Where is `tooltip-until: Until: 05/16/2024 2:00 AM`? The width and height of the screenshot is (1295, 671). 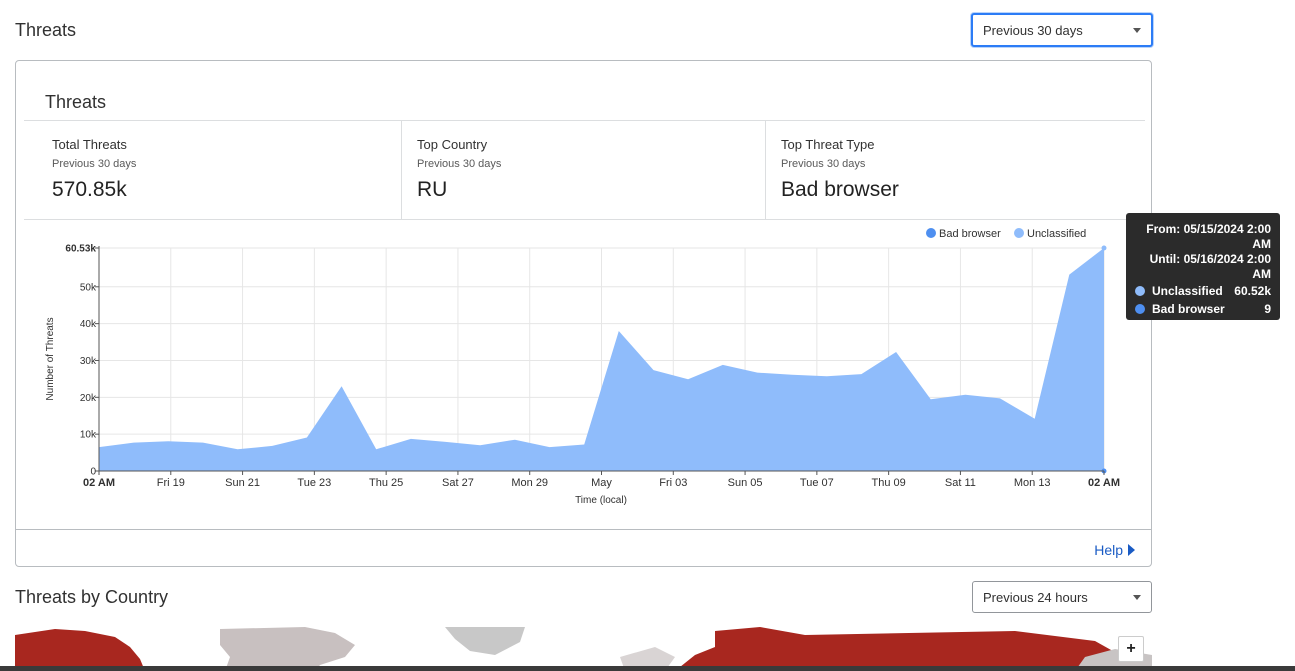
tooltip-until: Until: 05/16/2024 2:00 AM is located at coordinates (1210, 266).